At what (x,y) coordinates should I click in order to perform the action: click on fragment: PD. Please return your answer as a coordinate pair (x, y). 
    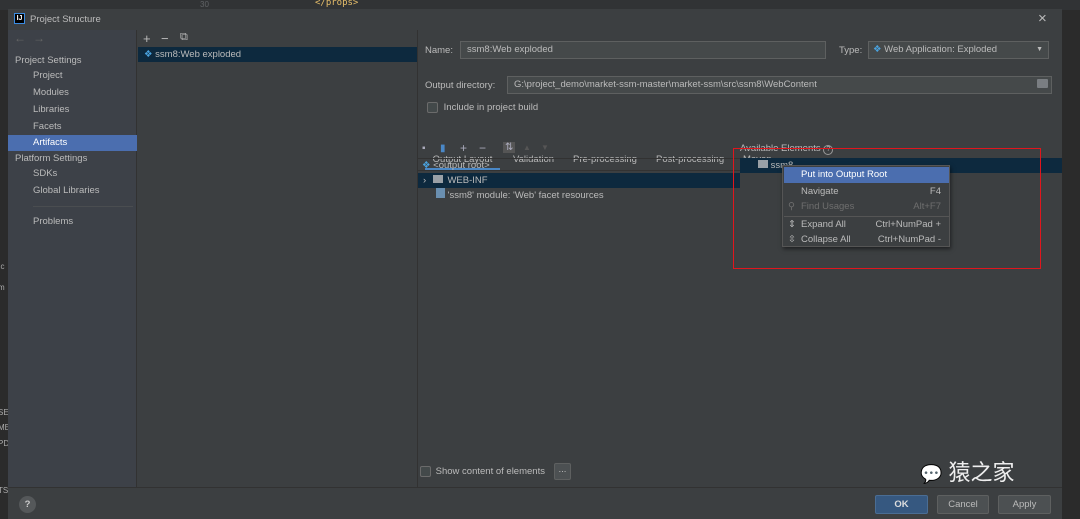
    Looking at the image, I should click on (4, 443).